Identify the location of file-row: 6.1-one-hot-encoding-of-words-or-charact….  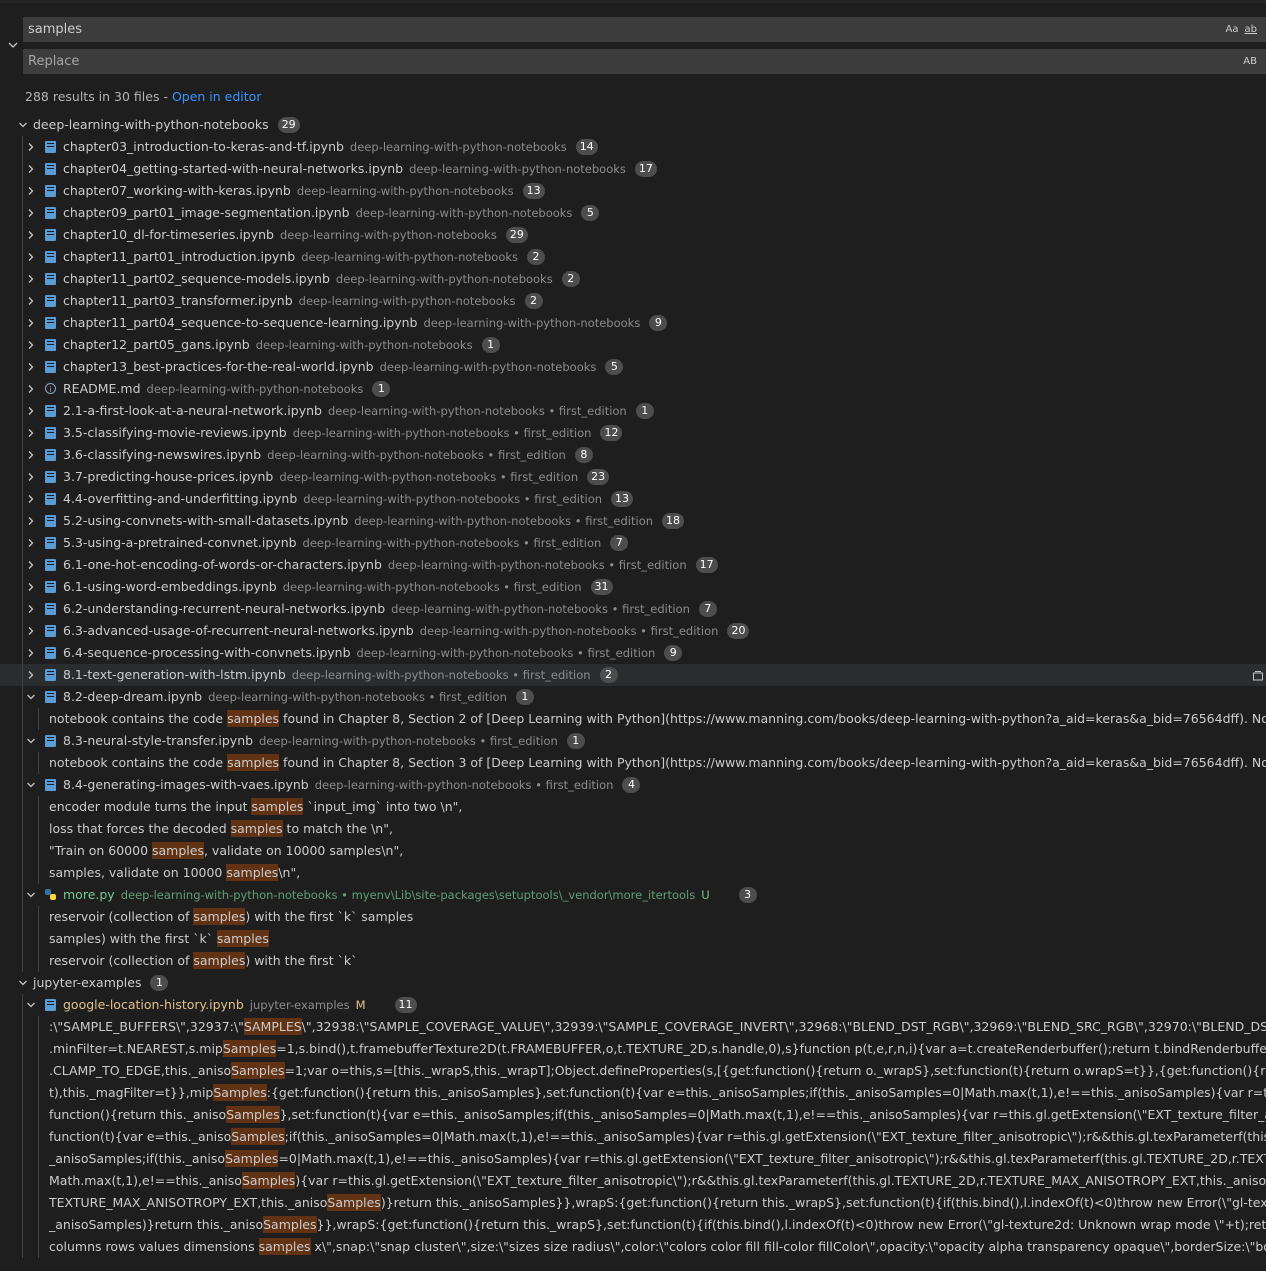
(633, 565).